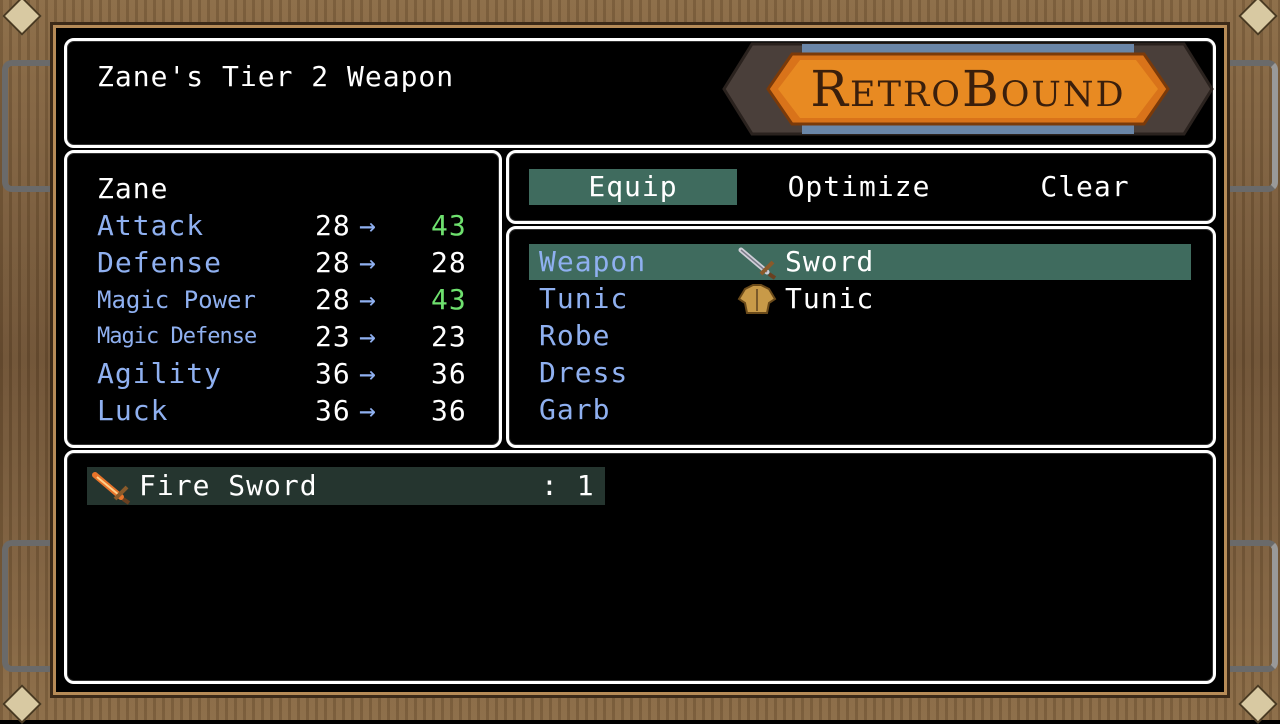  Describe the element at coordinates (176, 300) in the screenshot. I see `param-label-magic-power: Magic Power` at that location.